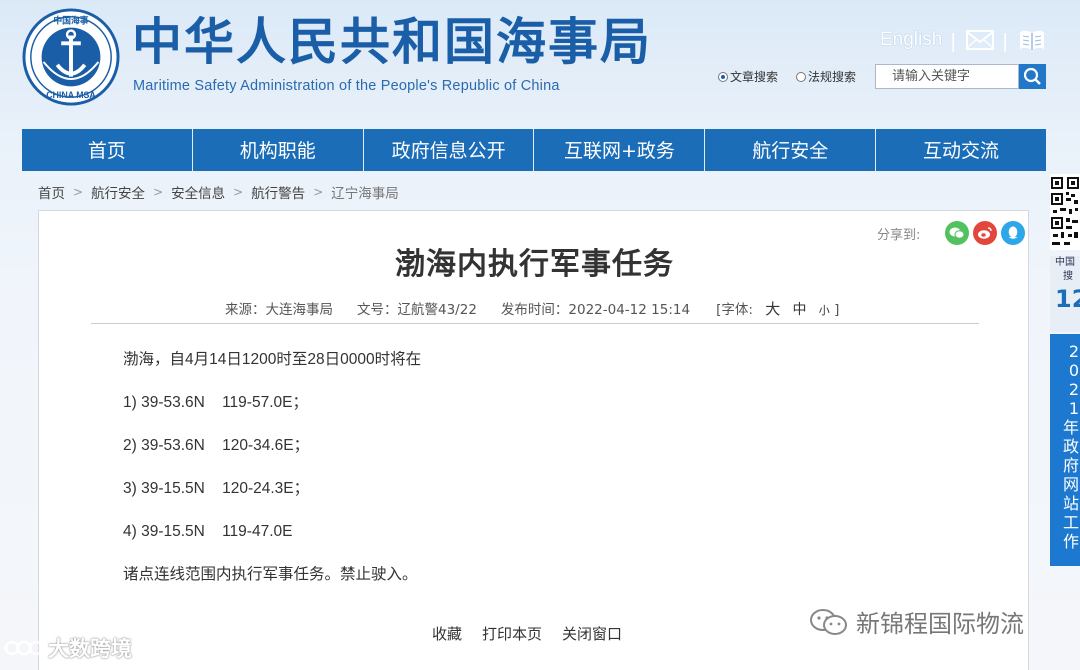 The width and height of the screenshot is (1080, 670). What do you see at coordinates (1073, 370) in the screenshot?
I see `side-banner-char: 0` at bounding box center [1073, 370].